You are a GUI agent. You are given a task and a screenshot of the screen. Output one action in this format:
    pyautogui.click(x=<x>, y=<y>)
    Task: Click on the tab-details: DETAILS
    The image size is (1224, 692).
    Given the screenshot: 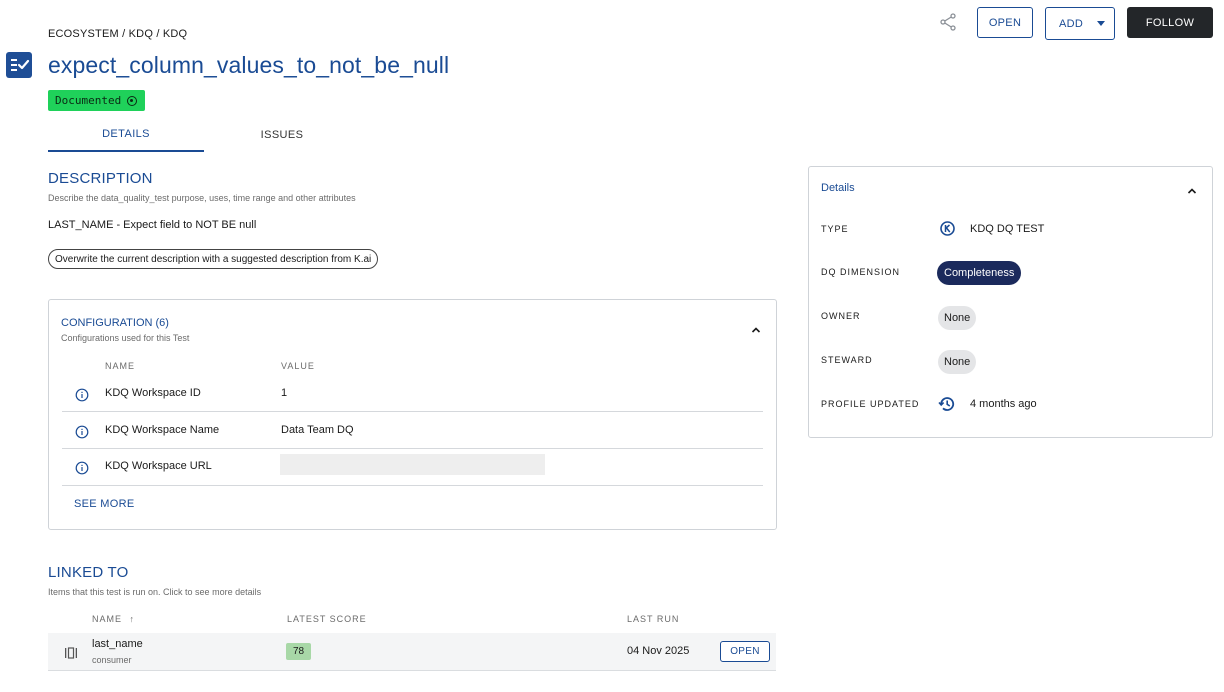 What is the action you would take?
    pyautogui.click(x=126, y=135)
    